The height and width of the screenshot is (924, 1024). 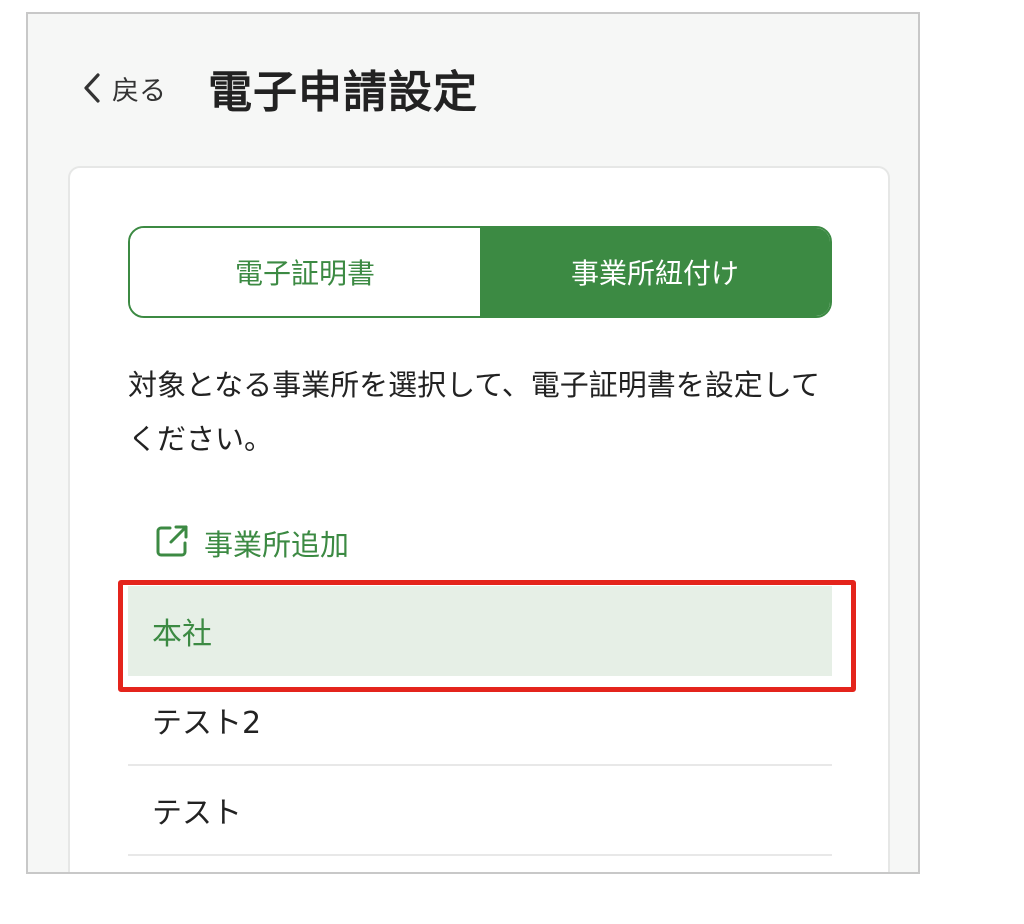 I want to click on office-item-test: テスト, so click(x=480, y=811).